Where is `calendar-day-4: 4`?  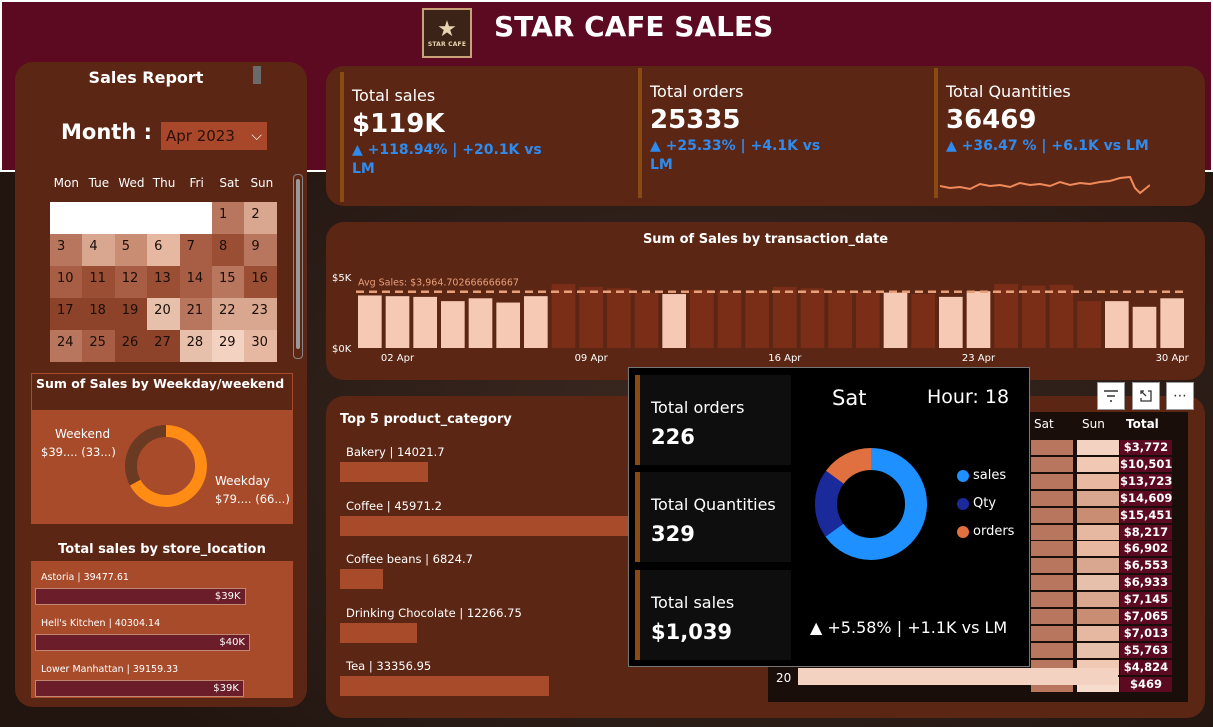 calendar-day-4: 4 is located at coordinates (98, 250).